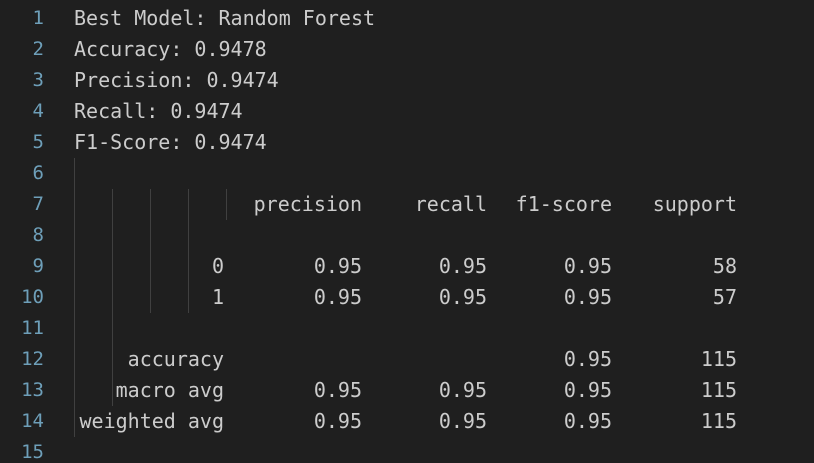 This screenshot has width=814, height=463. I want to click on row-label: weighted avg, so click(152, 421).